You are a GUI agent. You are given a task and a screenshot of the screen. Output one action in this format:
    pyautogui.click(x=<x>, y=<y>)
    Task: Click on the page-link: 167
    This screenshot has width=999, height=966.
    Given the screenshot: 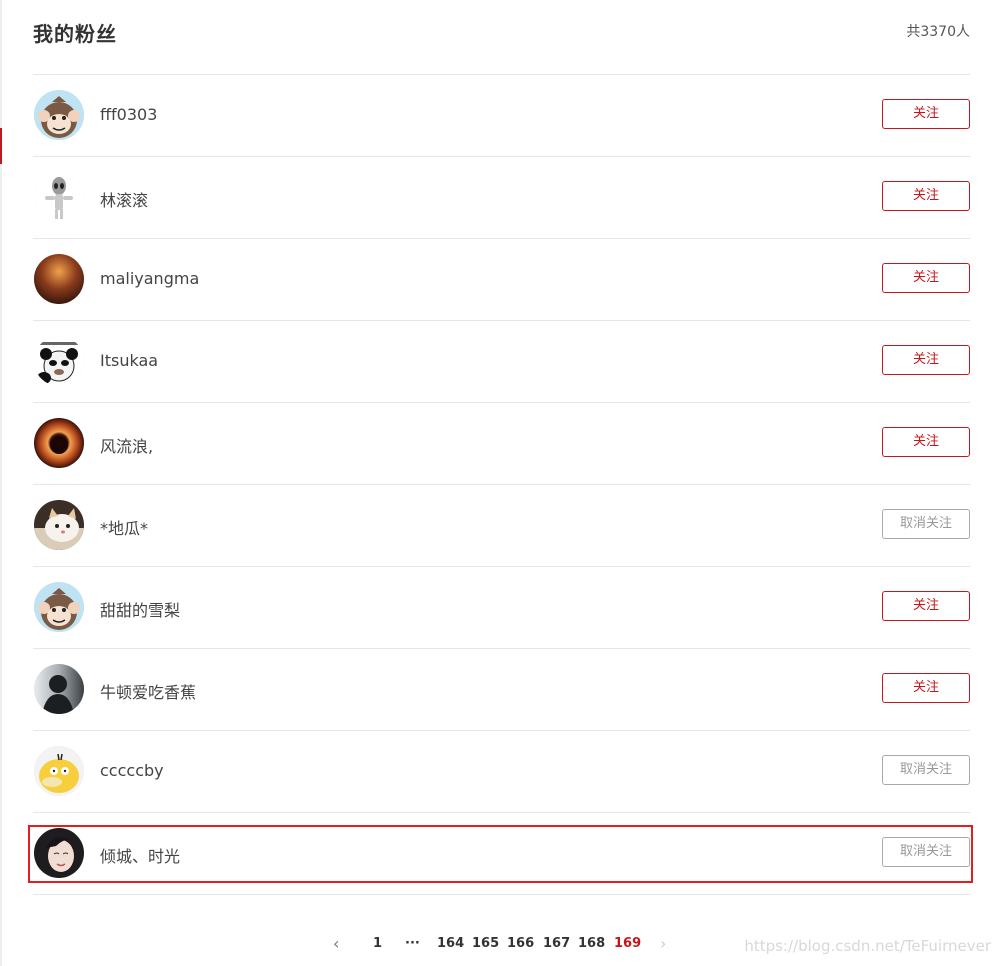 What is the action you would take?
    pyautogui.click(x=556, y=944)
    